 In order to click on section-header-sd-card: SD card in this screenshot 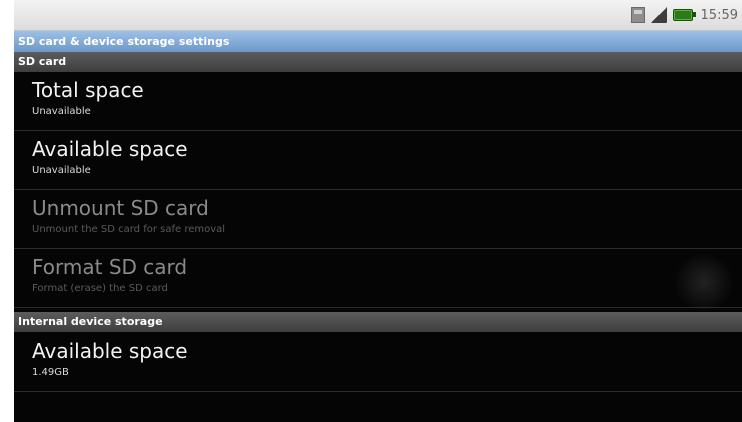, I will do `click(378, 62)`.